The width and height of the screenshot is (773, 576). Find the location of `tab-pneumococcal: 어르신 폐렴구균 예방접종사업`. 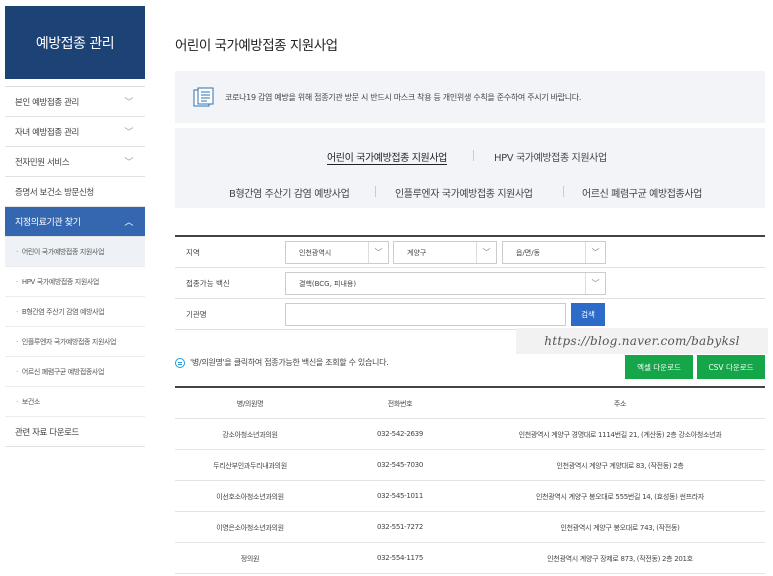

tab-pneumococcal: 어르신 폐렴구균 예방접종사업 is located at coordinates (642, 192).